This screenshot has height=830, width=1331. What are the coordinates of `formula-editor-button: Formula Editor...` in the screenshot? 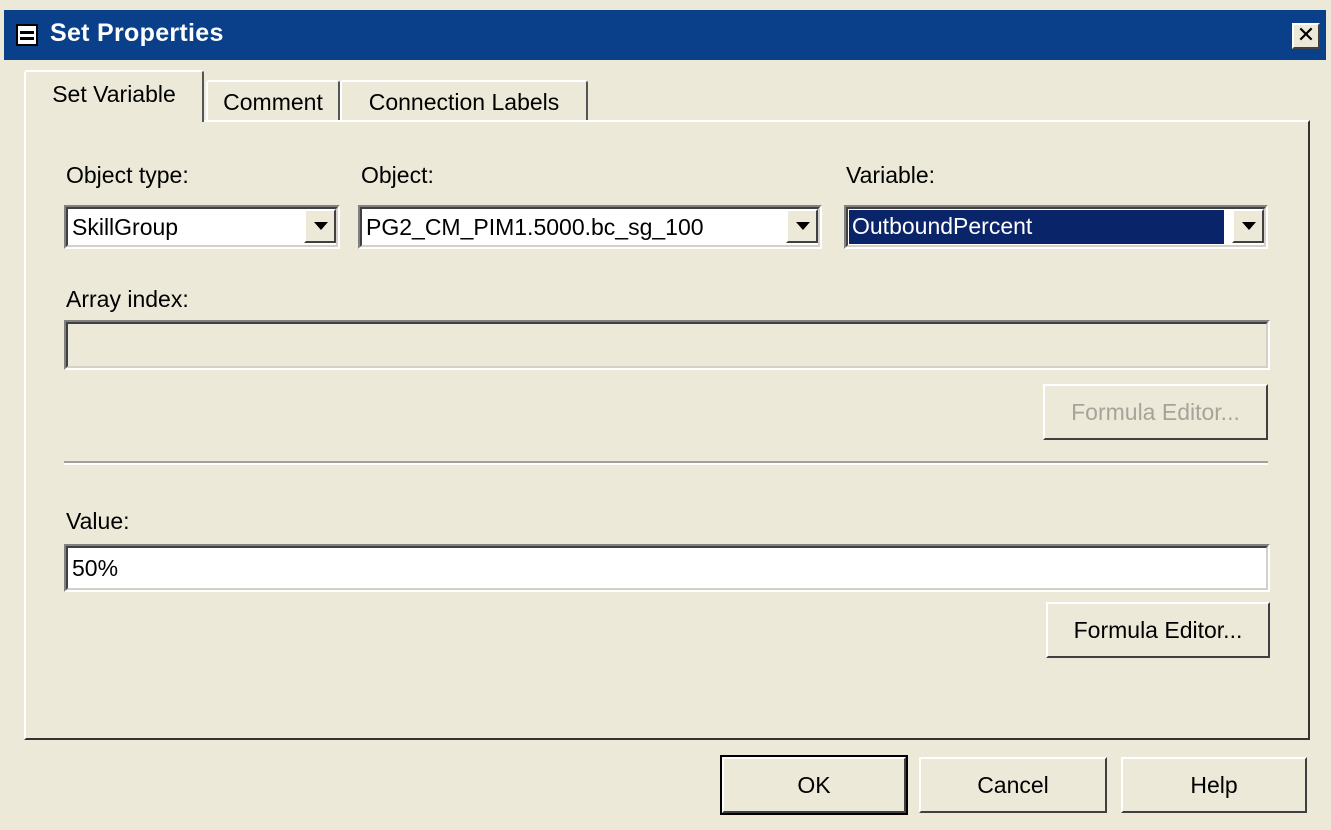 It's located at (1158, 630).